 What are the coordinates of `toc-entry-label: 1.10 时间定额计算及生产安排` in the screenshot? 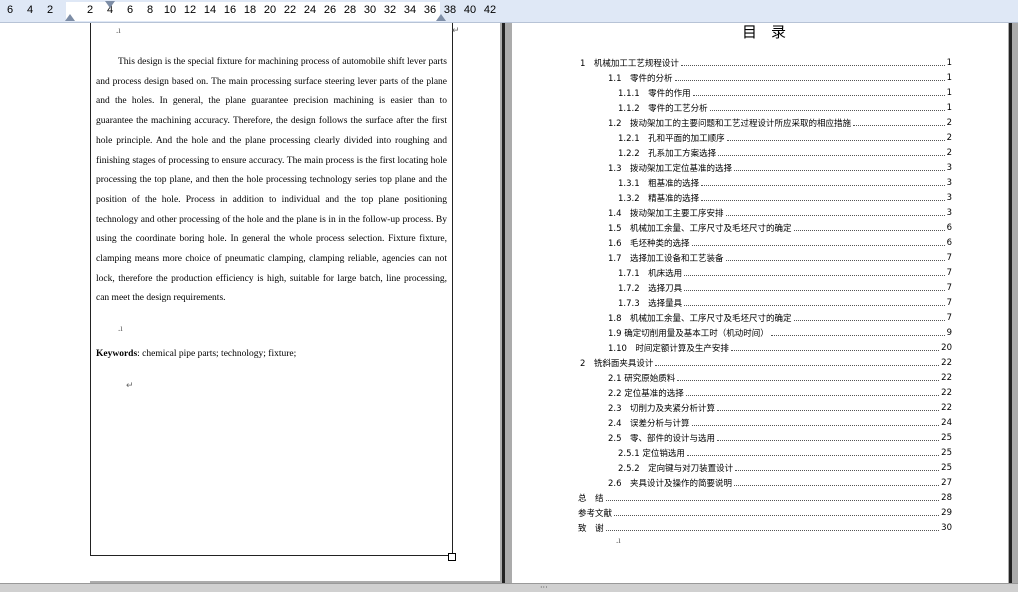 It's located at (668, 348).